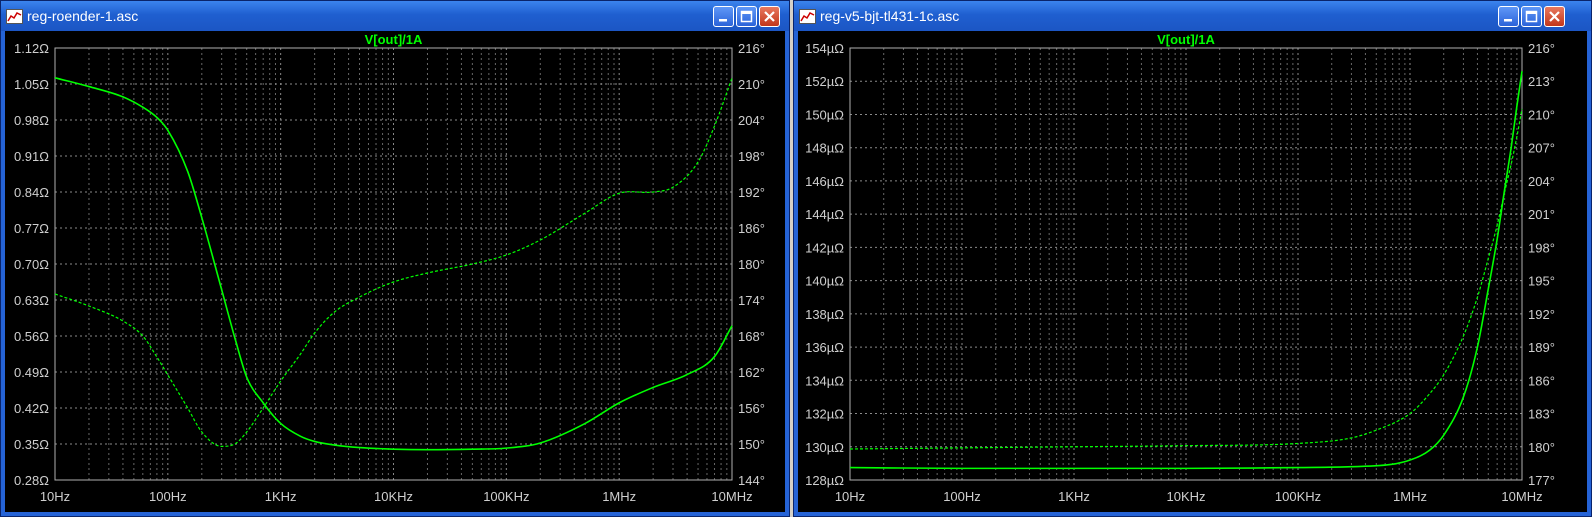 The width and height of the screenshot is (1592, 517). What do you see at coordinates (31, 228) in the screenshot?
I see `y-left-tick-label: 0.77Ω` at bounding box center [31, 228].